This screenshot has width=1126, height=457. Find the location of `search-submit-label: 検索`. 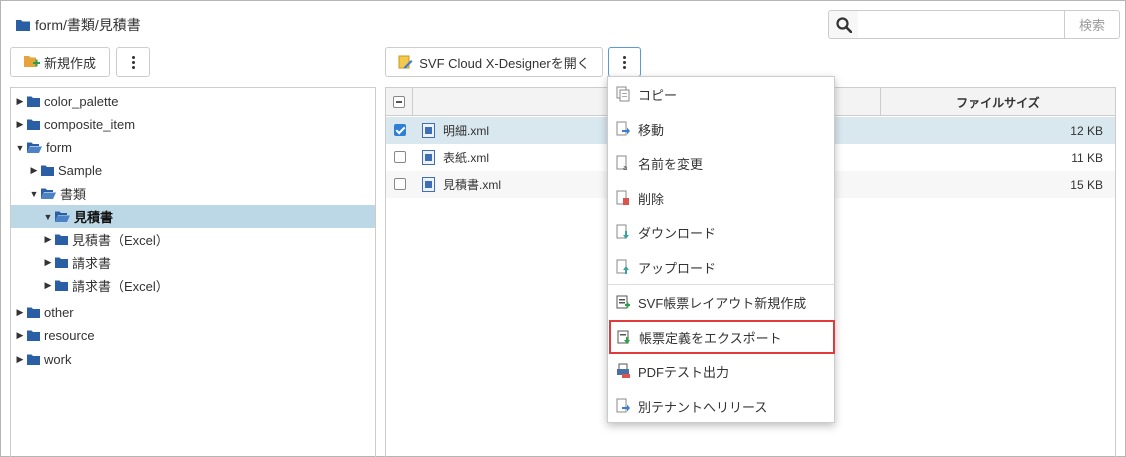

search-submit-label: 検索 is located at coordinates (1091, 25).